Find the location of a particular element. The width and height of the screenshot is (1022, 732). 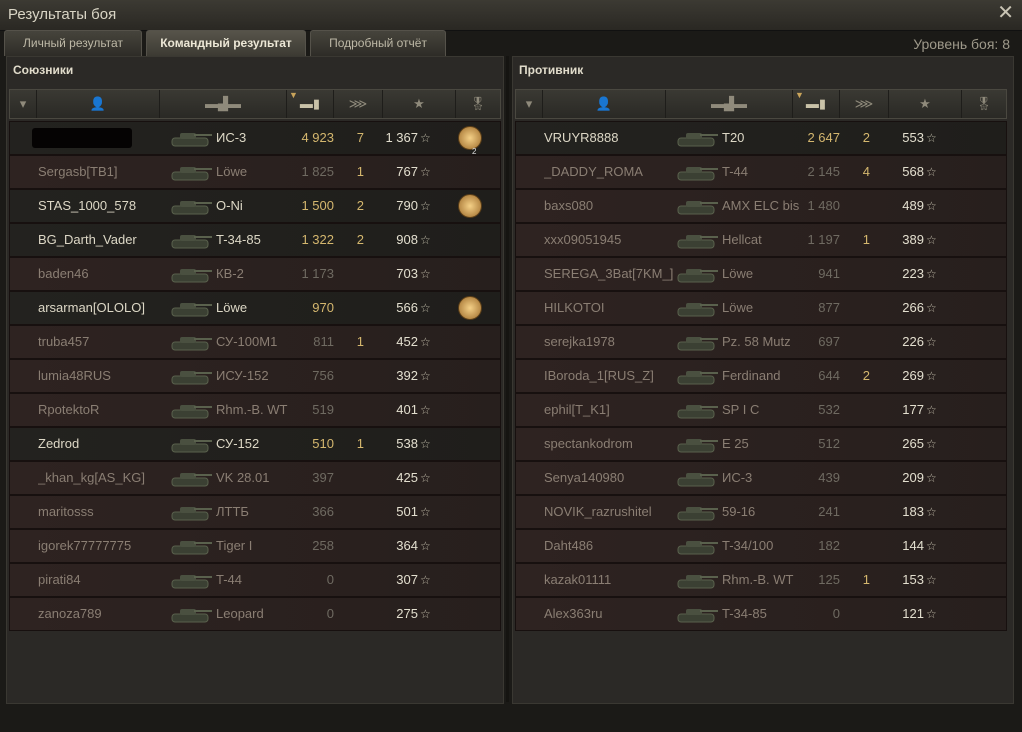

enemies-row: SEREGA_3Bat[7KM_] Löwe 941 223 ☆ is located at coordinates (761, 274).